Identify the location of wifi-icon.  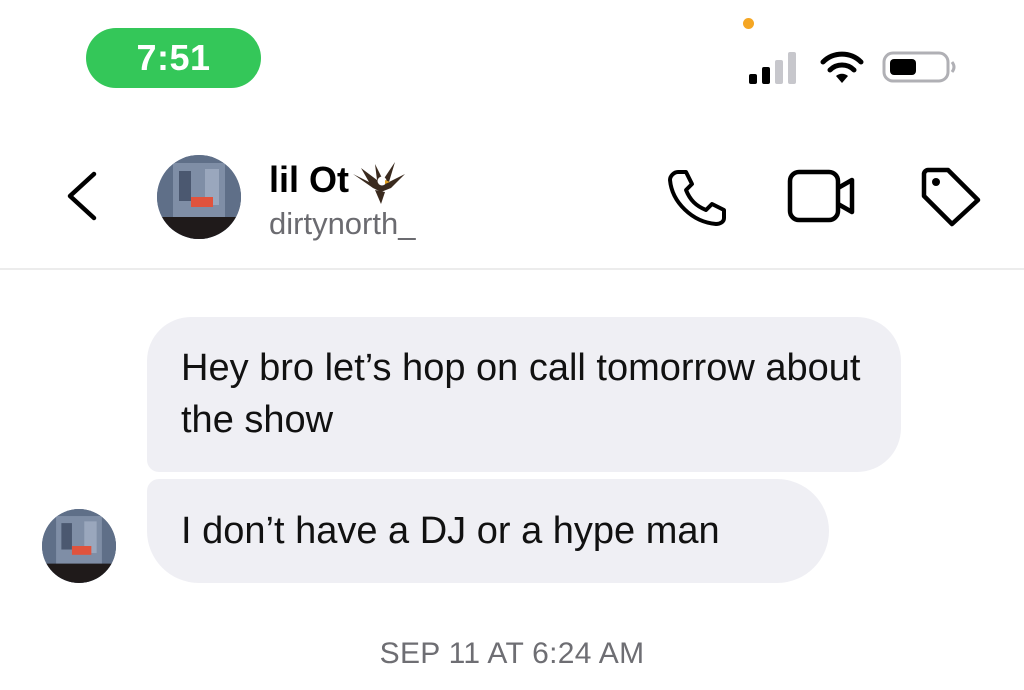
(842, 67).